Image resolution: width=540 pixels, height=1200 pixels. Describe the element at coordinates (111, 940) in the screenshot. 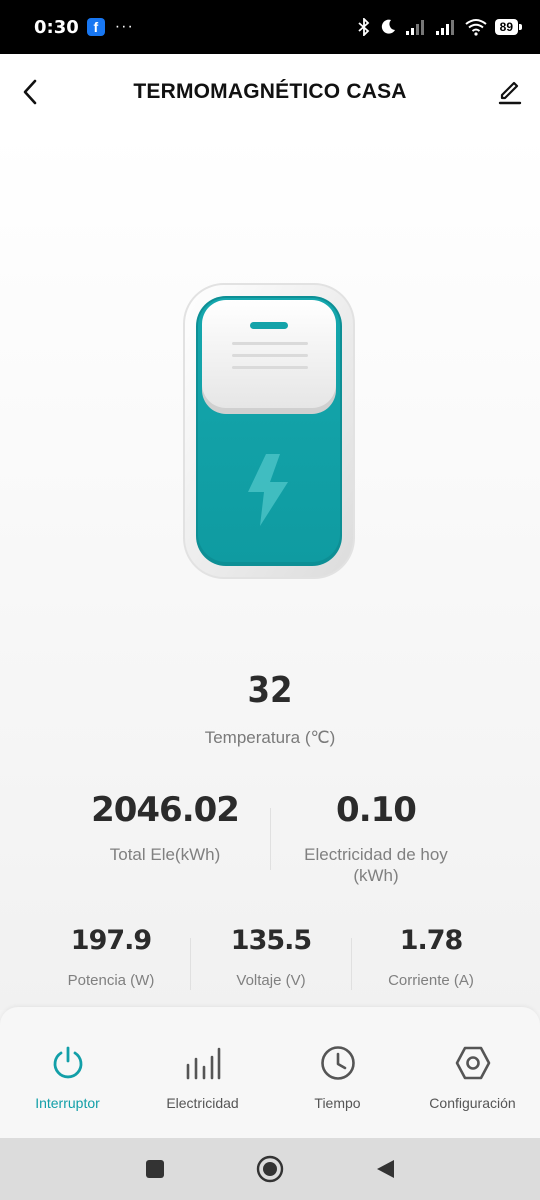

I see `power-value: 197.9` at that location.